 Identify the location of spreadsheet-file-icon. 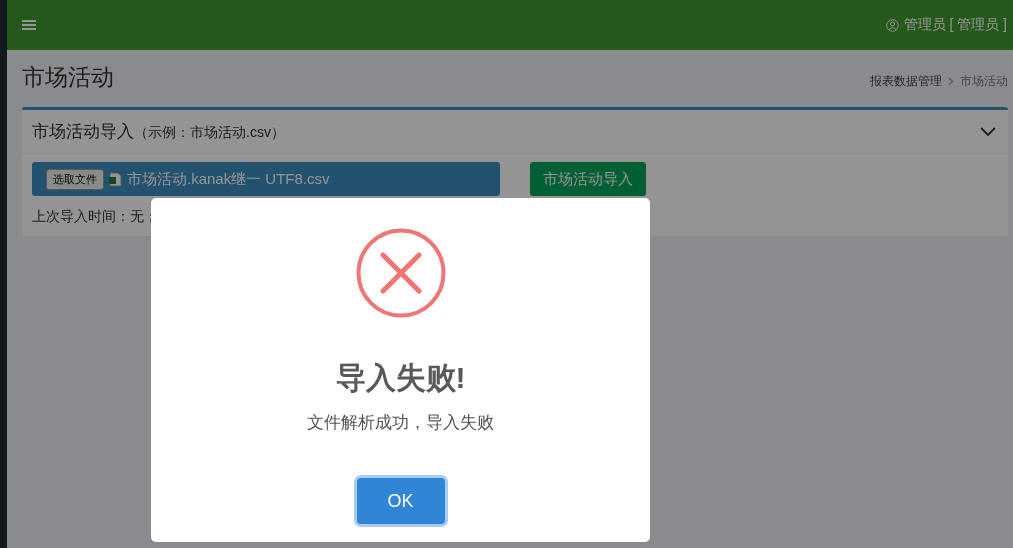
(115, 179).